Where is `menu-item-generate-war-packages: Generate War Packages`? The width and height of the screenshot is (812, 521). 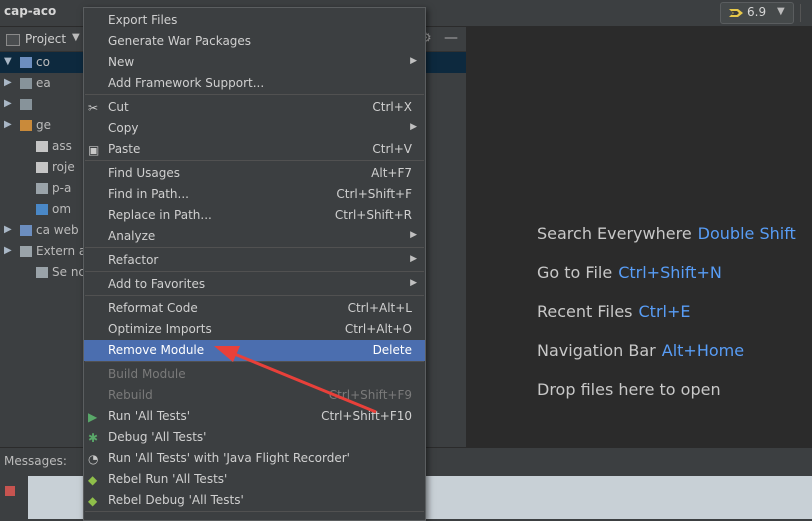
menu-item-generate-war-packages: Generate War Packages is located at coordinates (254, 41).